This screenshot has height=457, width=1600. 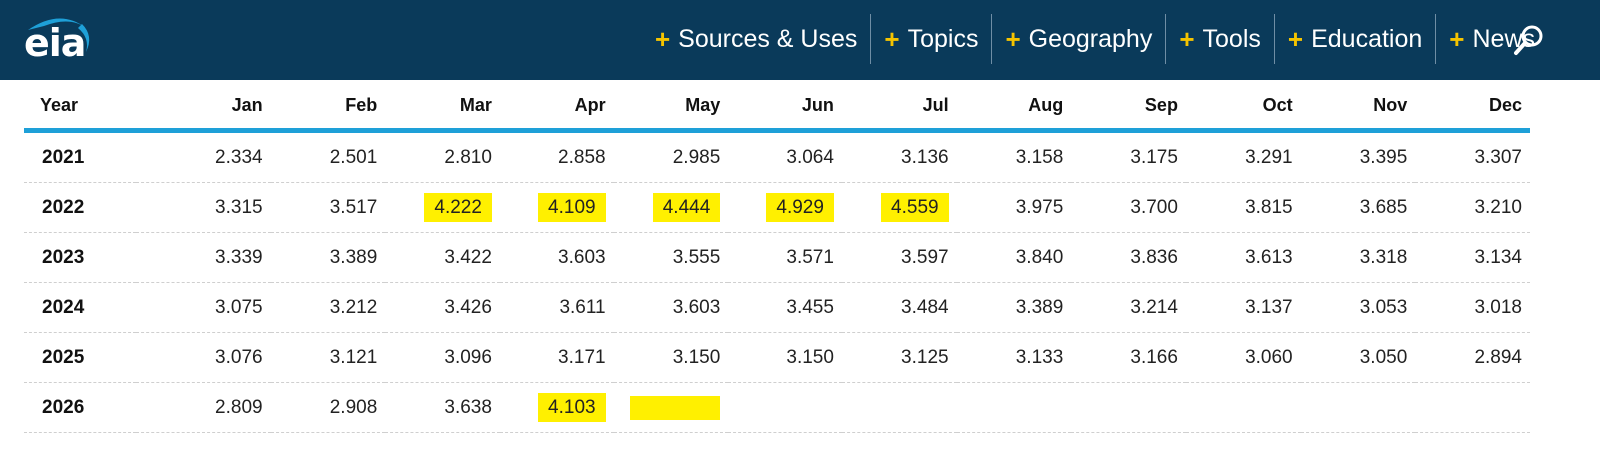 I want to click on table-cell: 3.053, so click(x=1358, y=307).